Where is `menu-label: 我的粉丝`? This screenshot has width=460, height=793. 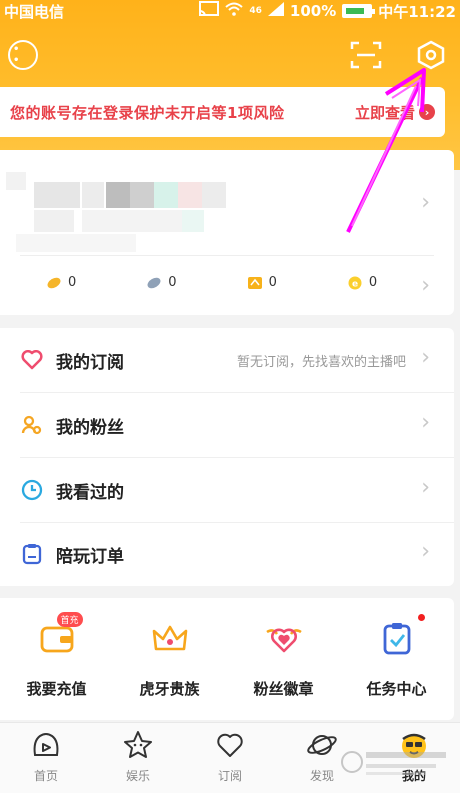 menu-label: 我的粉丝 is located at coordinates (90, 427).